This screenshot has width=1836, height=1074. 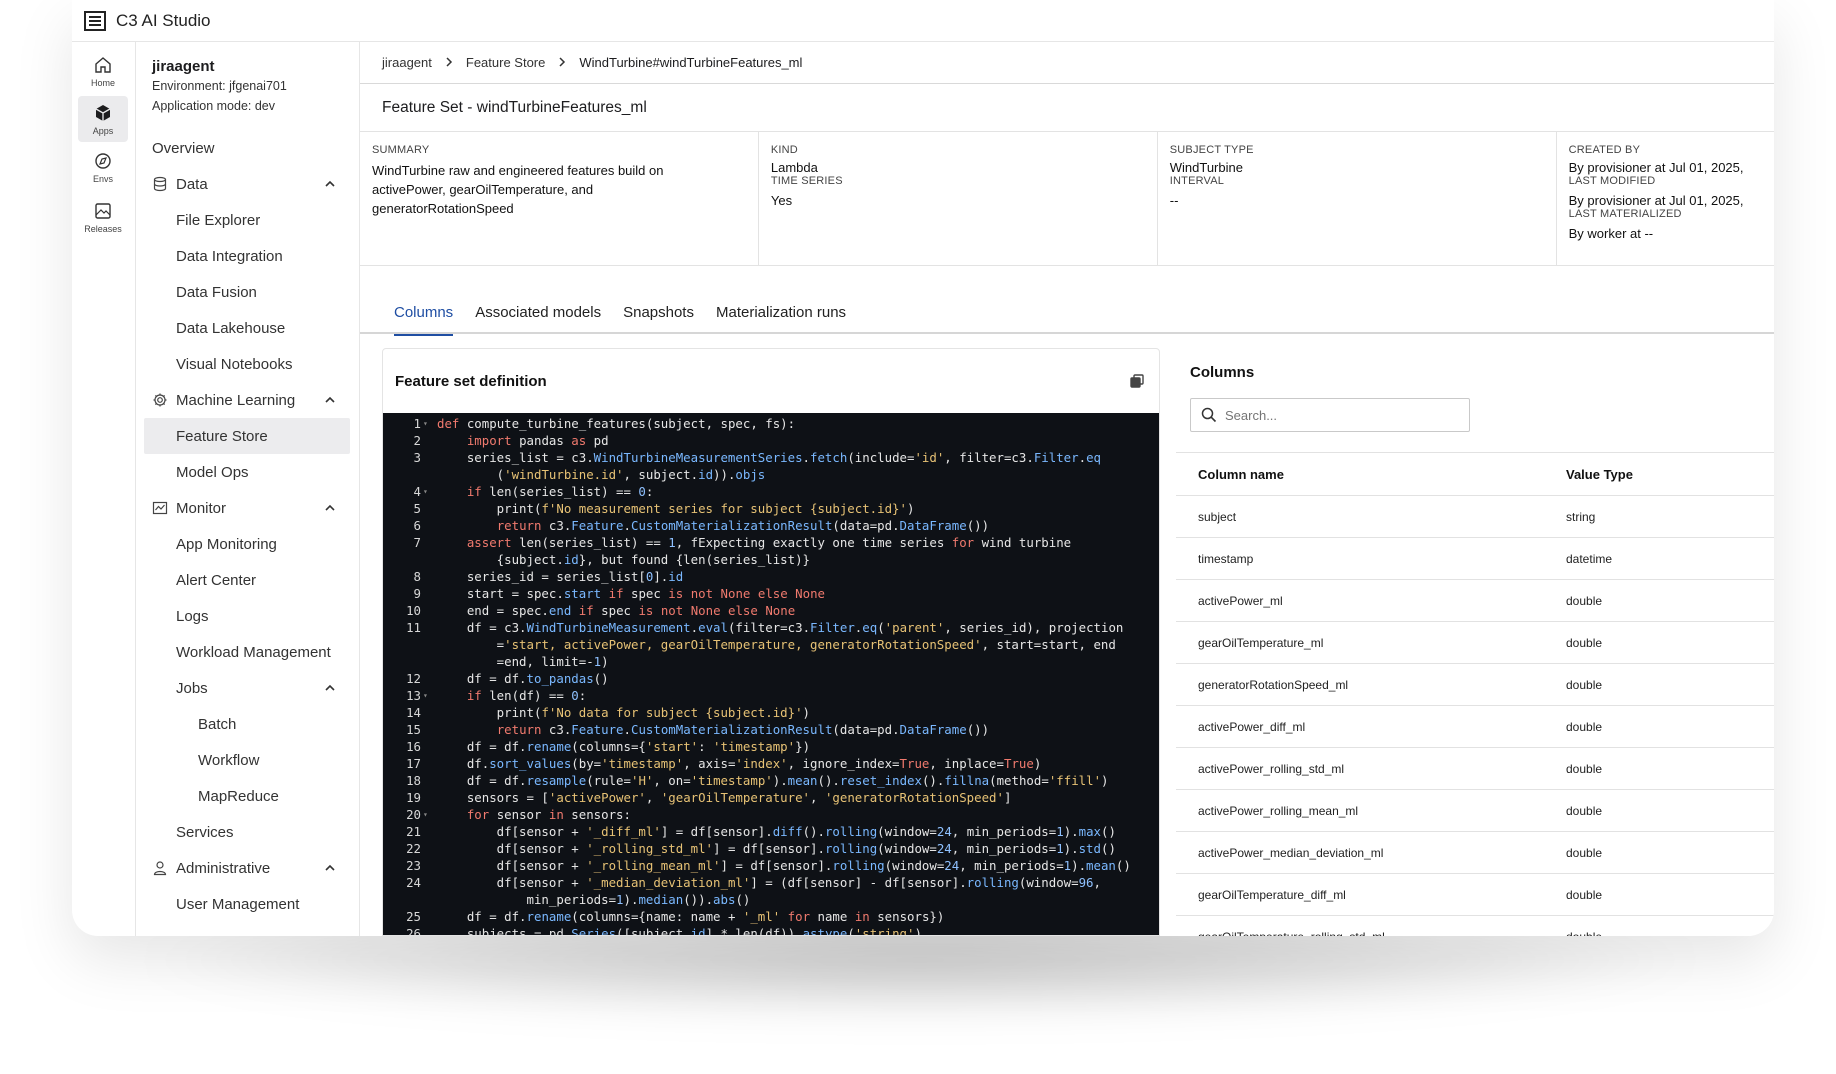 I want to click on column-name-cell: activePower_ml, so click(x=1240, y=600).